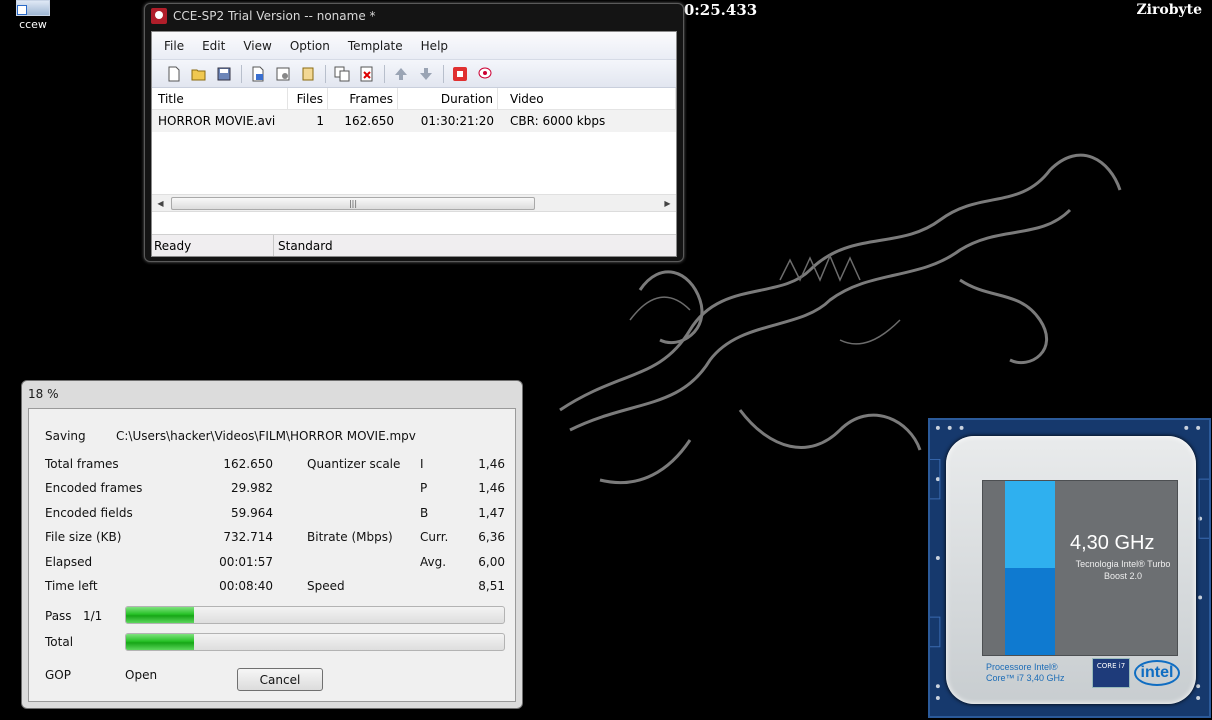  I want to click on pass-progress-fill, so click(160, 615).